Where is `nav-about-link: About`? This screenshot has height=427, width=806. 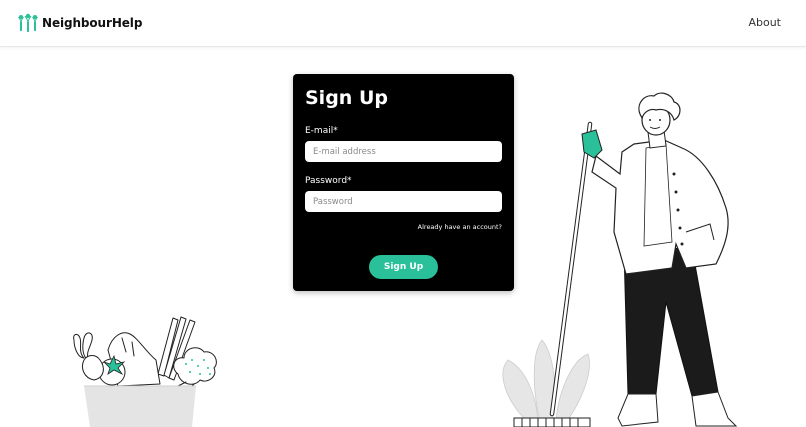 nav-about-link: About is located at coordinates (764, 22).